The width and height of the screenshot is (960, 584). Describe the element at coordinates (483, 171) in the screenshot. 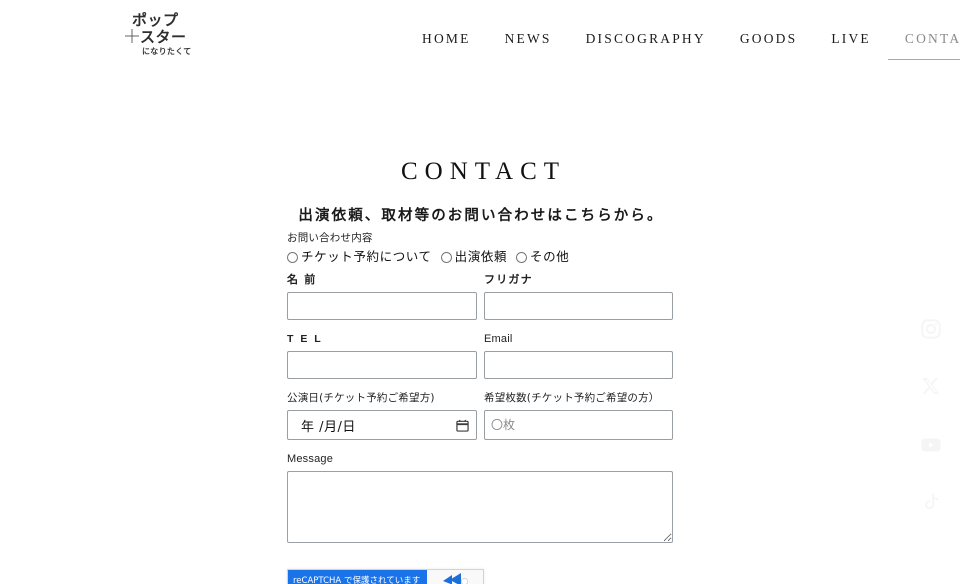

I see `page-title: CONTACT` at that location.